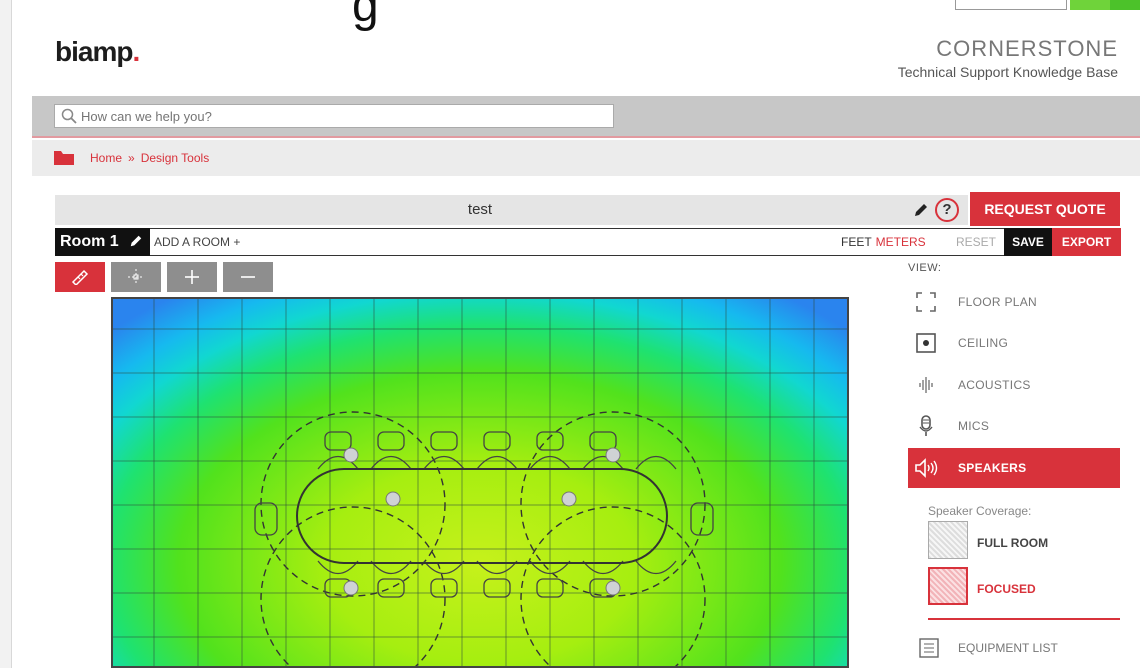 This screenshot has height=668, width=1140. I want to click on coverage-focused-option: FOCUSED, so click(1006, 589).